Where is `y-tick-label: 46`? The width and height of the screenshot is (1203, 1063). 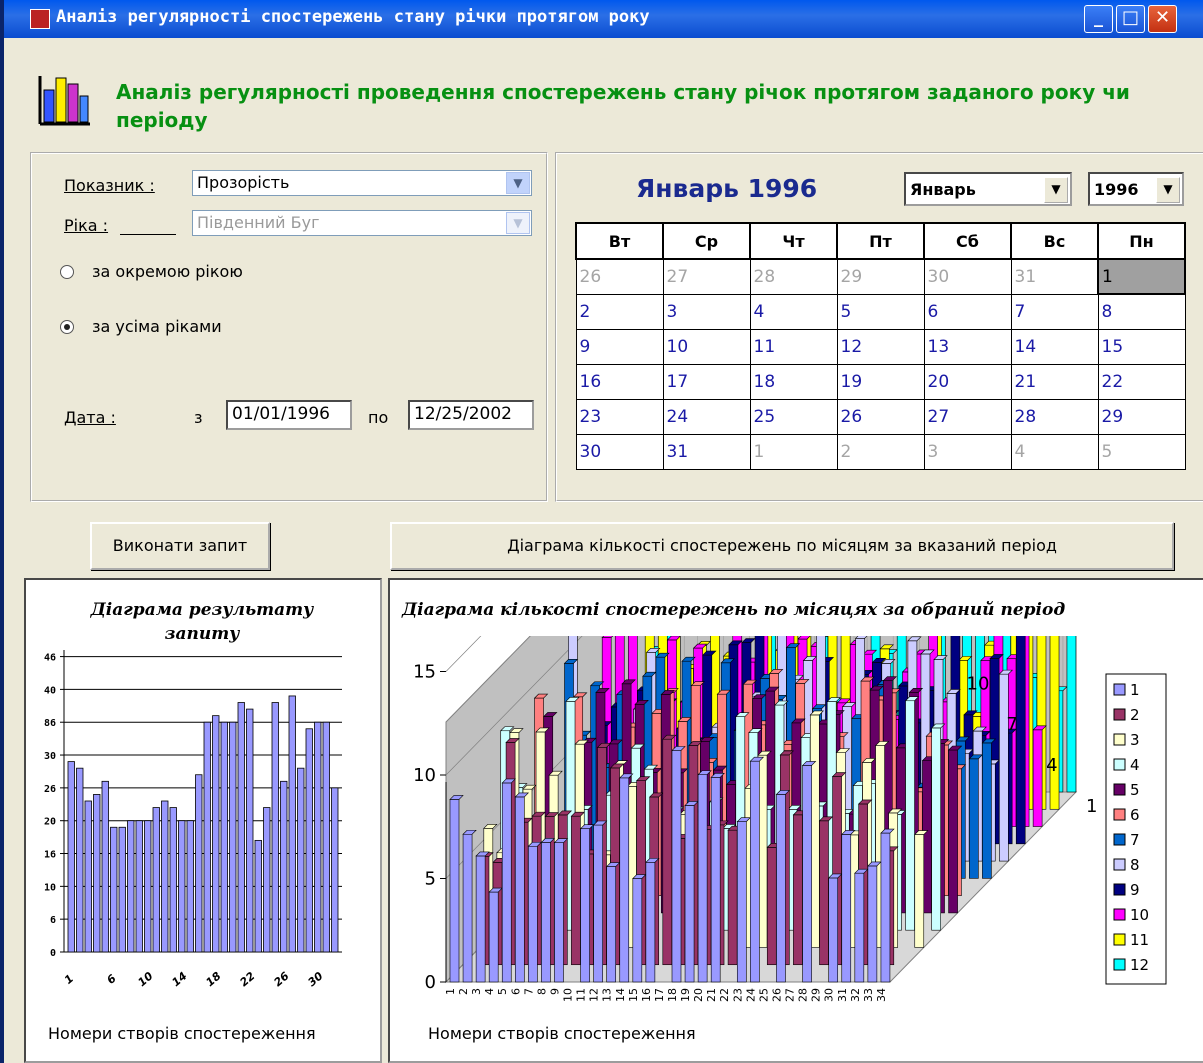 y-tick-label: 46 is located at coordinates (50, 658).